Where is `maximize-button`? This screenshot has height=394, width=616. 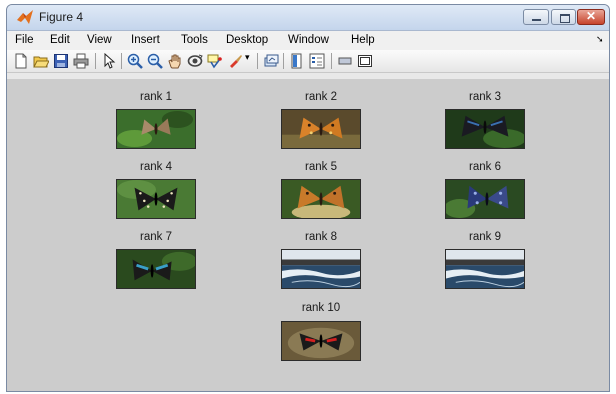
maximize-button is located at coordinates (563, 17).